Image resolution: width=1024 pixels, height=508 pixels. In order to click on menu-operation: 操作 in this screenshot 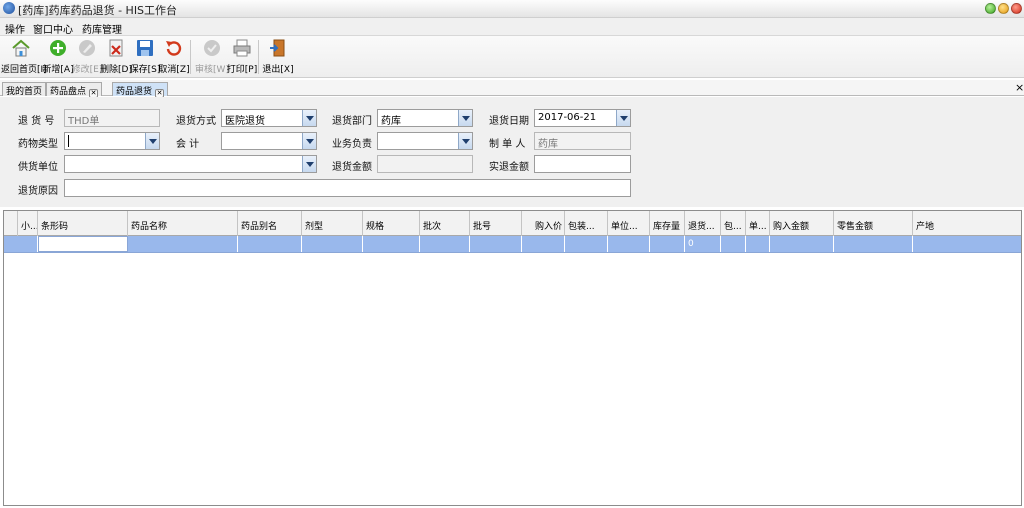, I will do `click(15, 28)`.